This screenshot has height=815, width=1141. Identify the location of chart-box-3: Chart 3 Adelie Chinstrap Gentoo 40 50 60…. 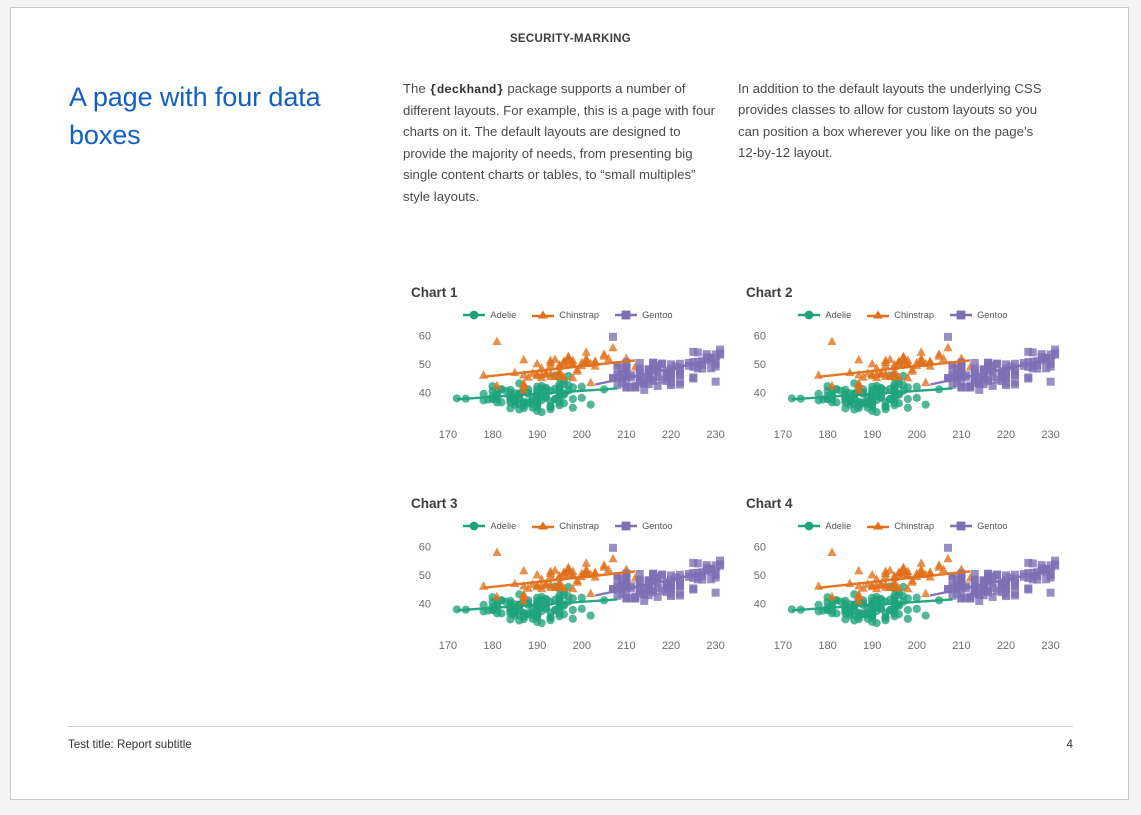
(568, 594).